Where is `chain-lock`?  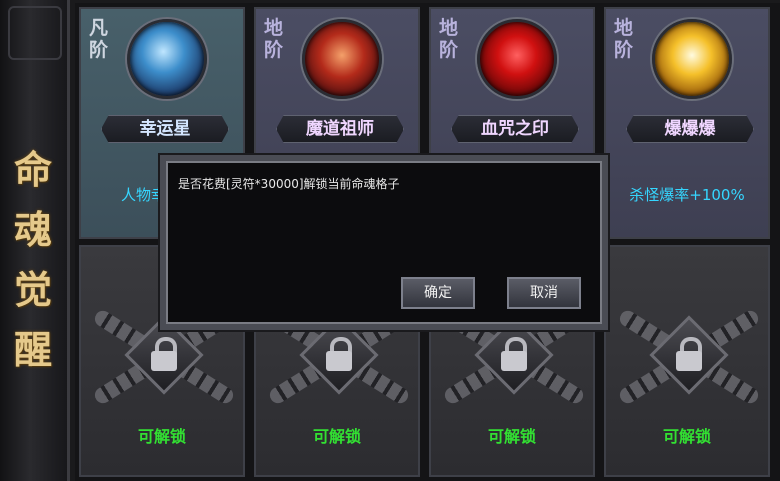 chain-lock is located at coordinates (689, 357).